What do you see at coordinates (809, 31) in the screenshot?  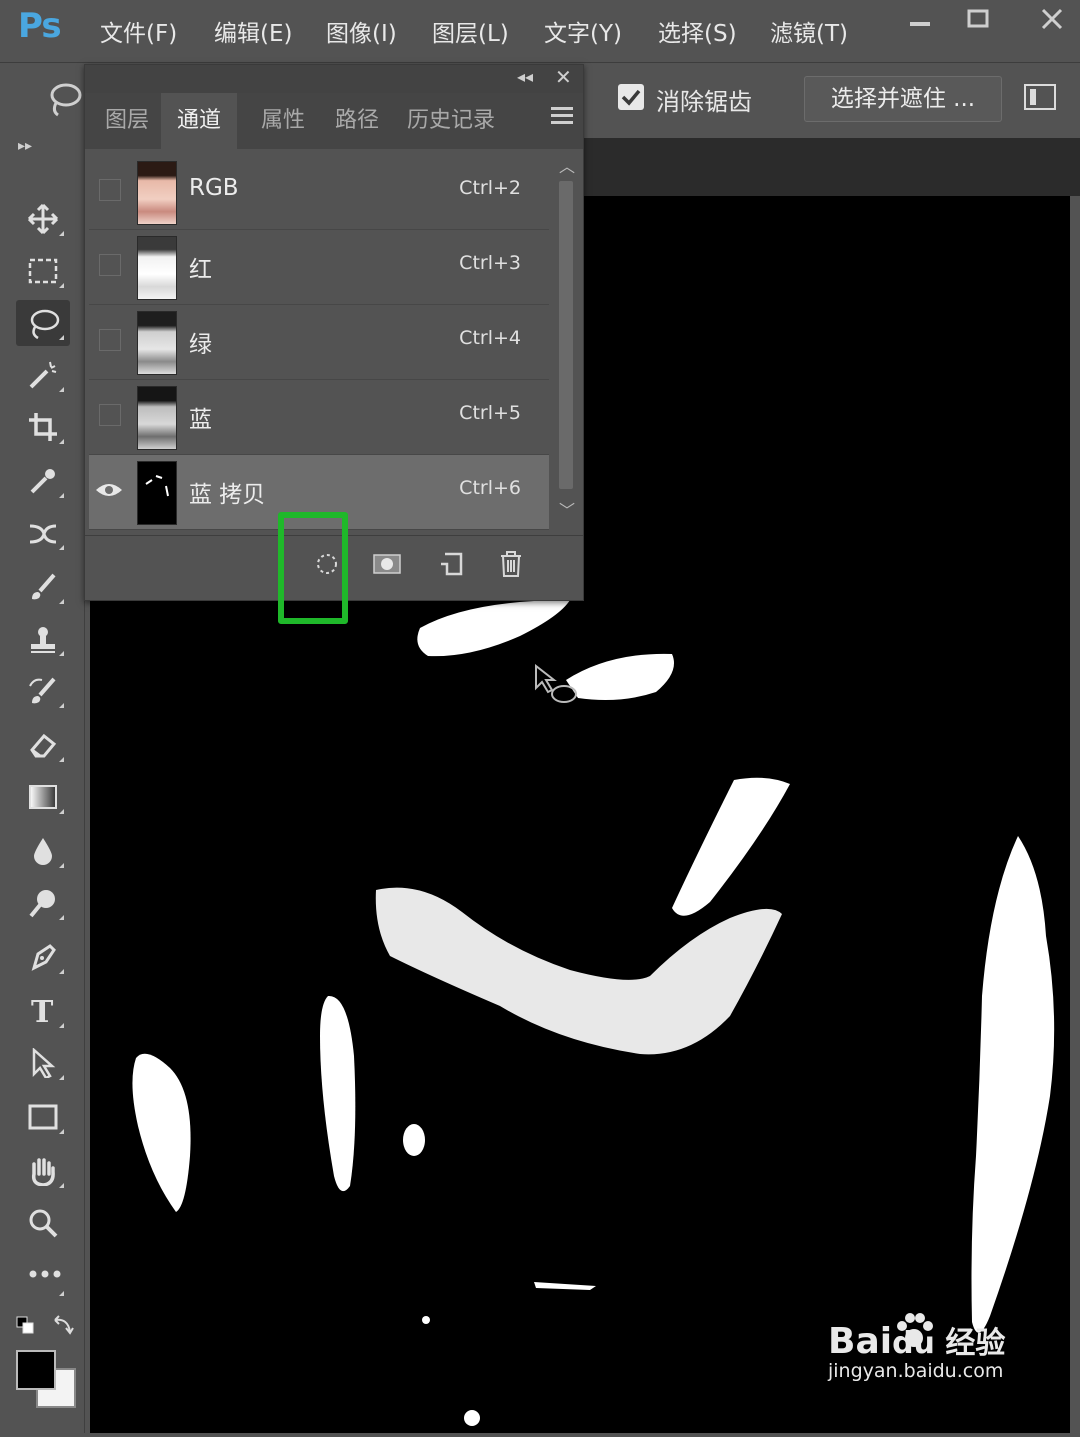 I see `menu-filter: 滤镜(T)` at bounding box center [809, 31].